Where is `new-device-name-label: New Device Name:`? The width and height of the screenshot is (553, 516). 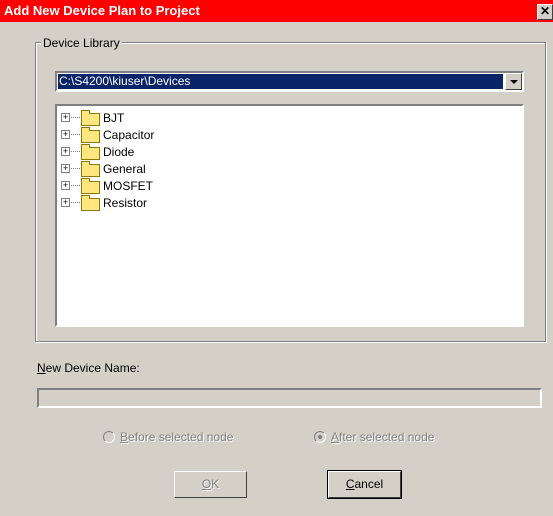
new-device-name-label: New Device Name: is located at coordinates (88, 368).